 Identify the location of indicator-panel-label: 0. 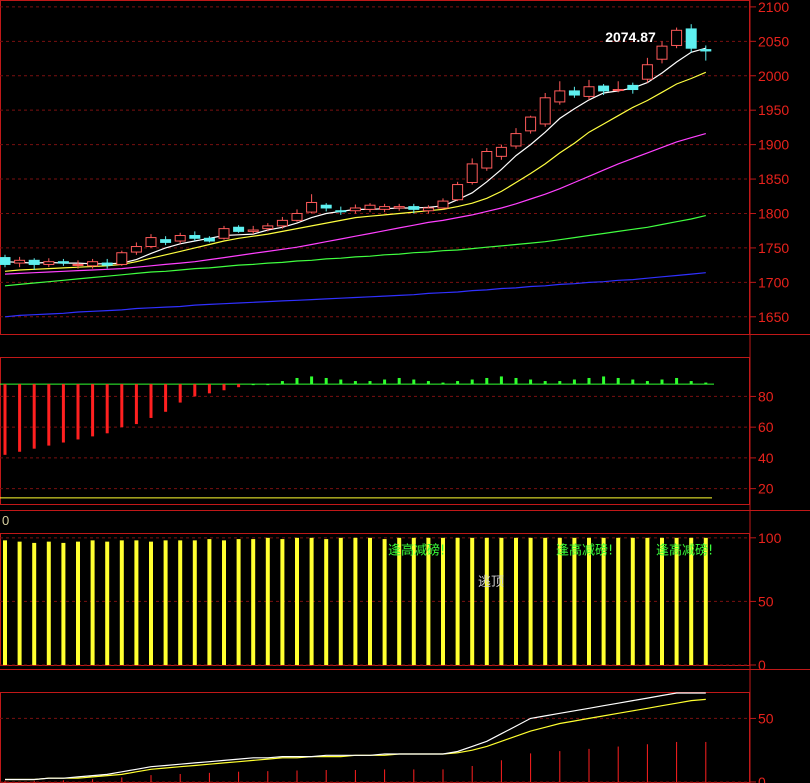
(5, 520).